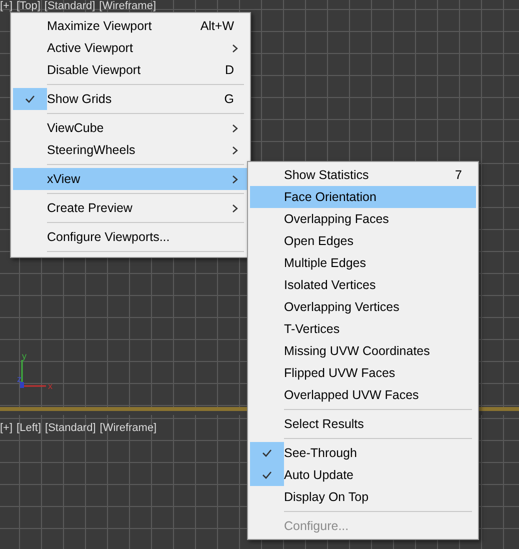  What do you see at coordinates (363, 241) in the screenshot?
I see `menu-item: Open Edges` at bounding box center [363, 241].